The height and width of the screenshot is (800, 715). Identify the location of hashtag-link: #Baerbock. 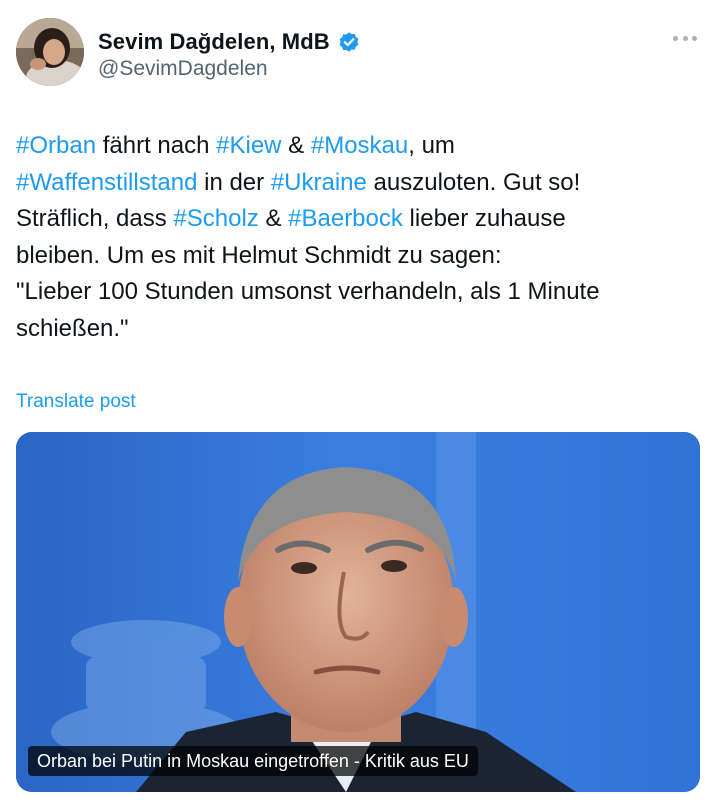
(345, 218).